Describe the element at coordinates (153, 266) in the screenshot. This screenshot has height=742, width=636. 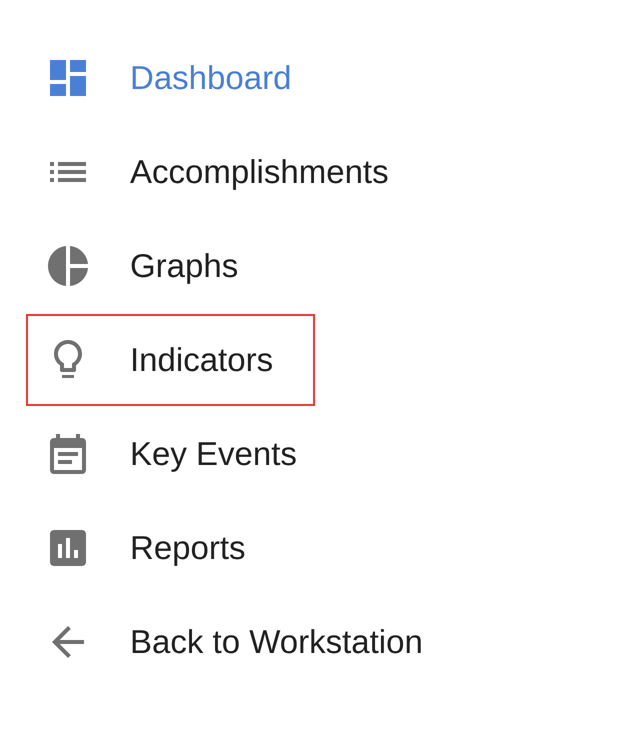
I see `menu-item: Graphs` at that location.